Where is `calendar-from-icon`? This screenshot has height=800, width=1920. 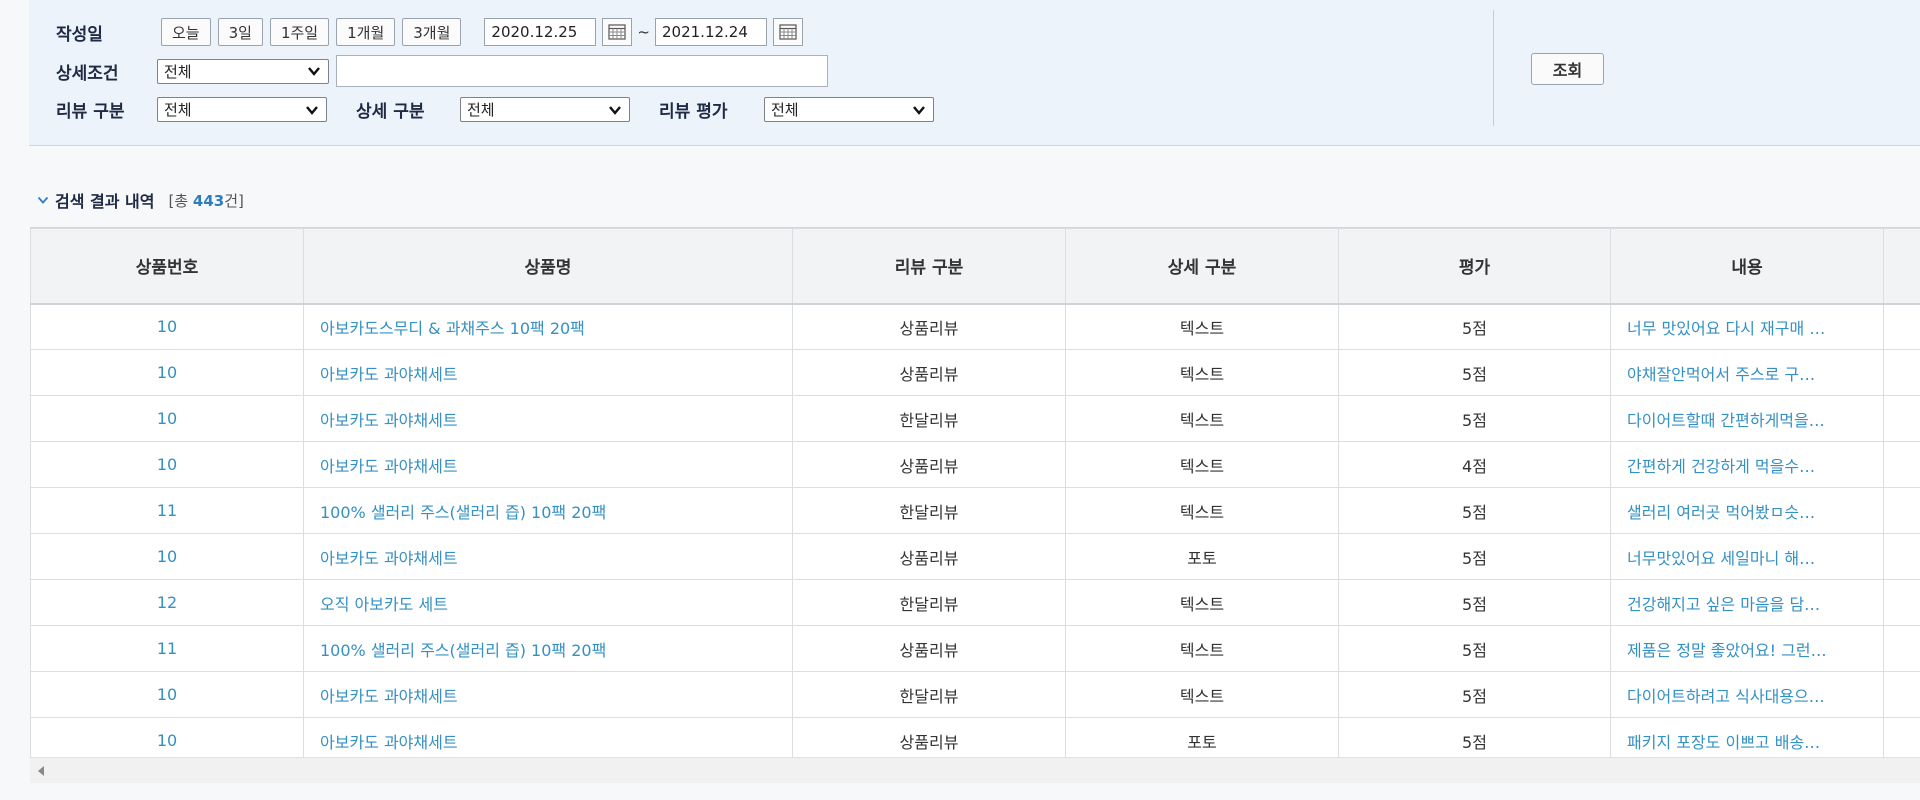 calendar-from-icon is located at coordinates (617, 32).